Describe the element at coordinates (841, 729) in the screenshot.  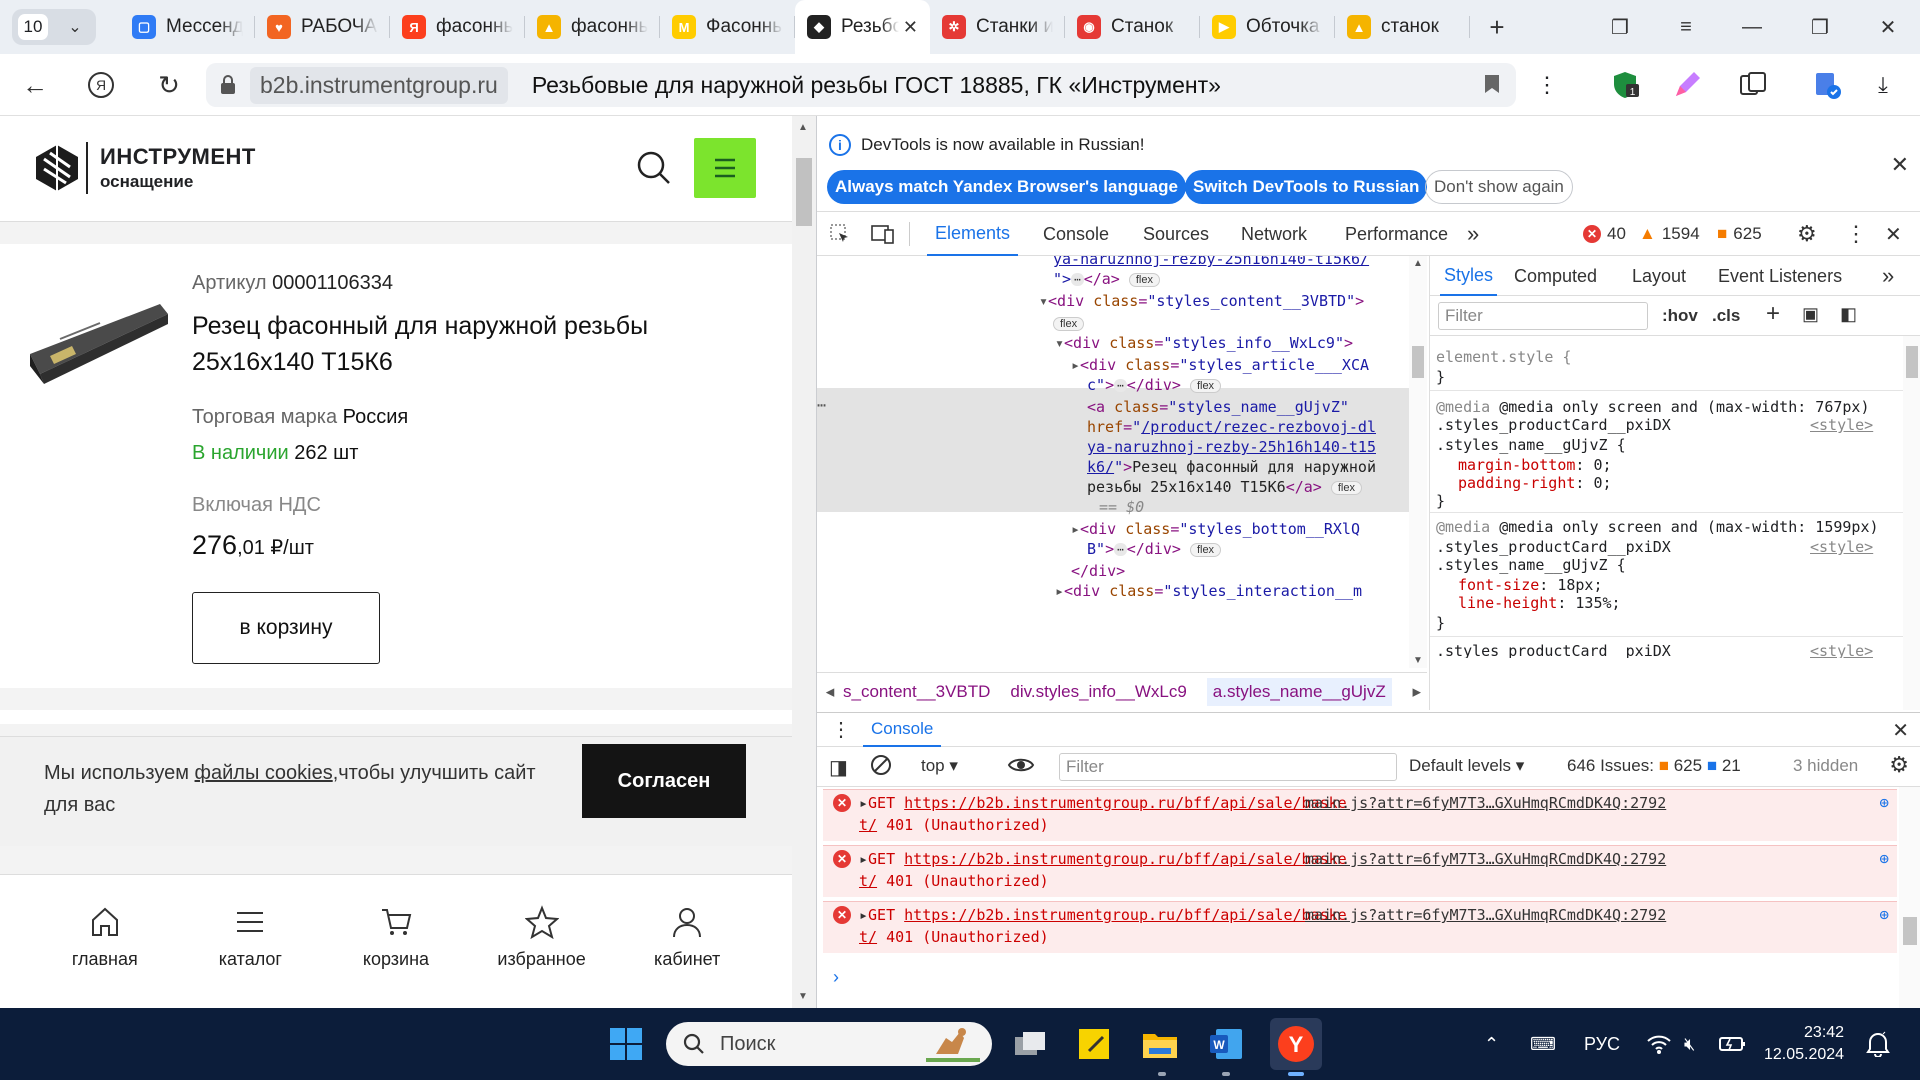
I see `drawer-menu-icon: ⋮` at that location.